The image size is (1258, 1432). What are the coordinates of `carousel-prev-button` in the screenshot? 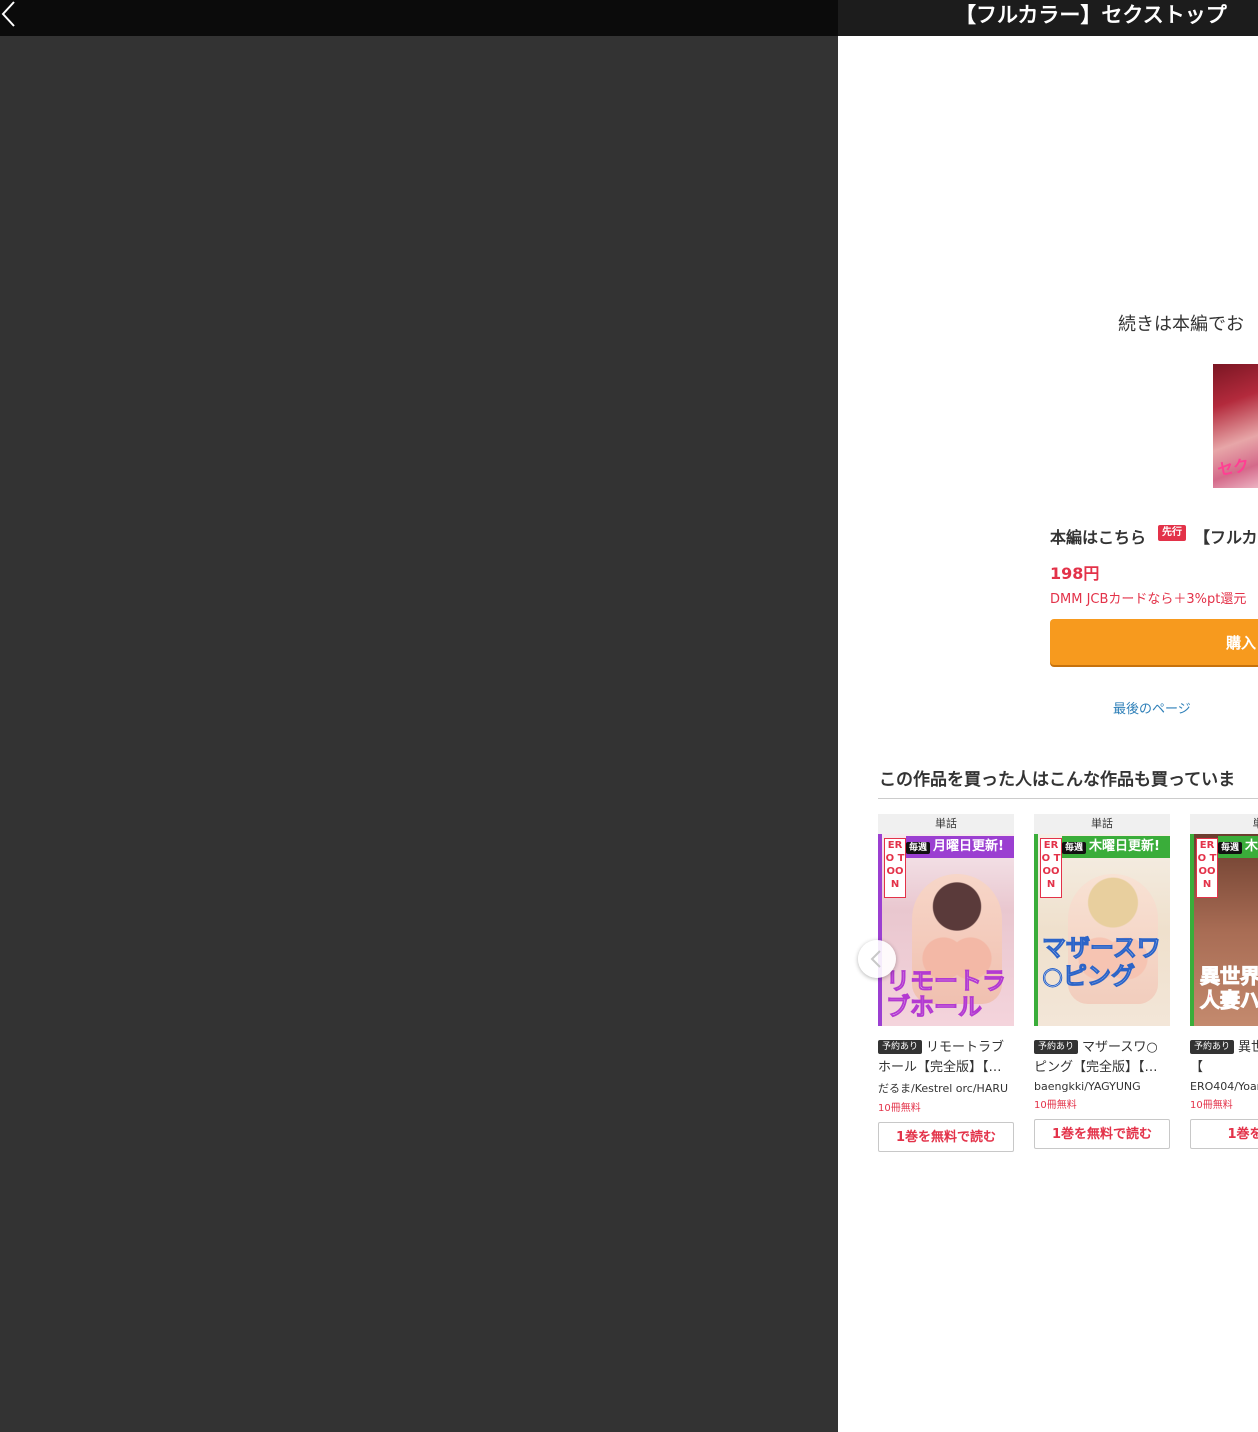 It's located at (877, 959).